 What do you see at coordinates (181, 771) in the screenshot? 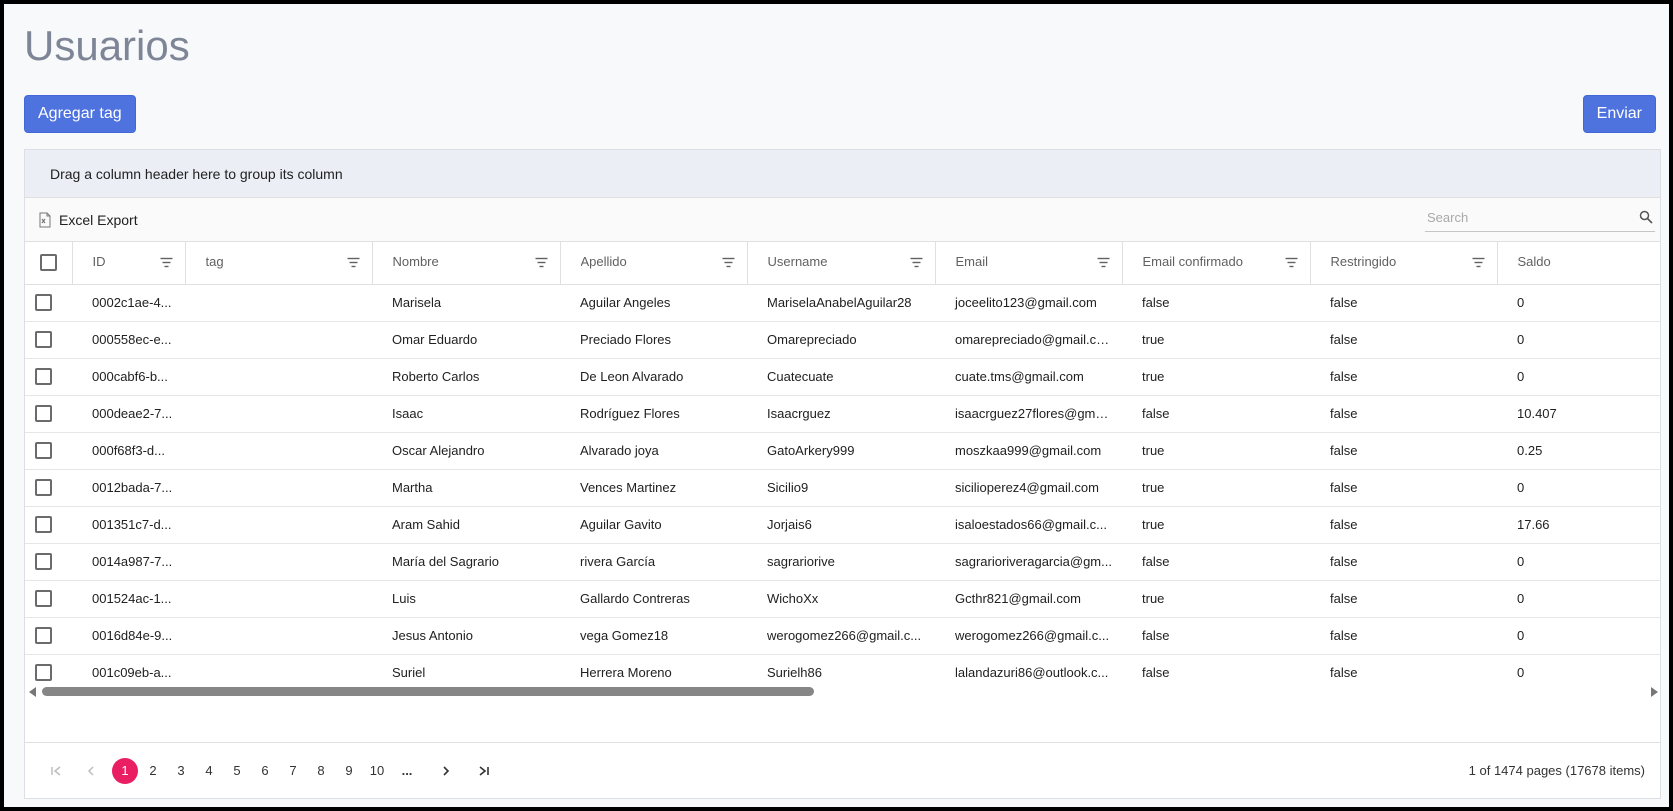
I see `page-button-3: 3` at bounding box center [181, 771].